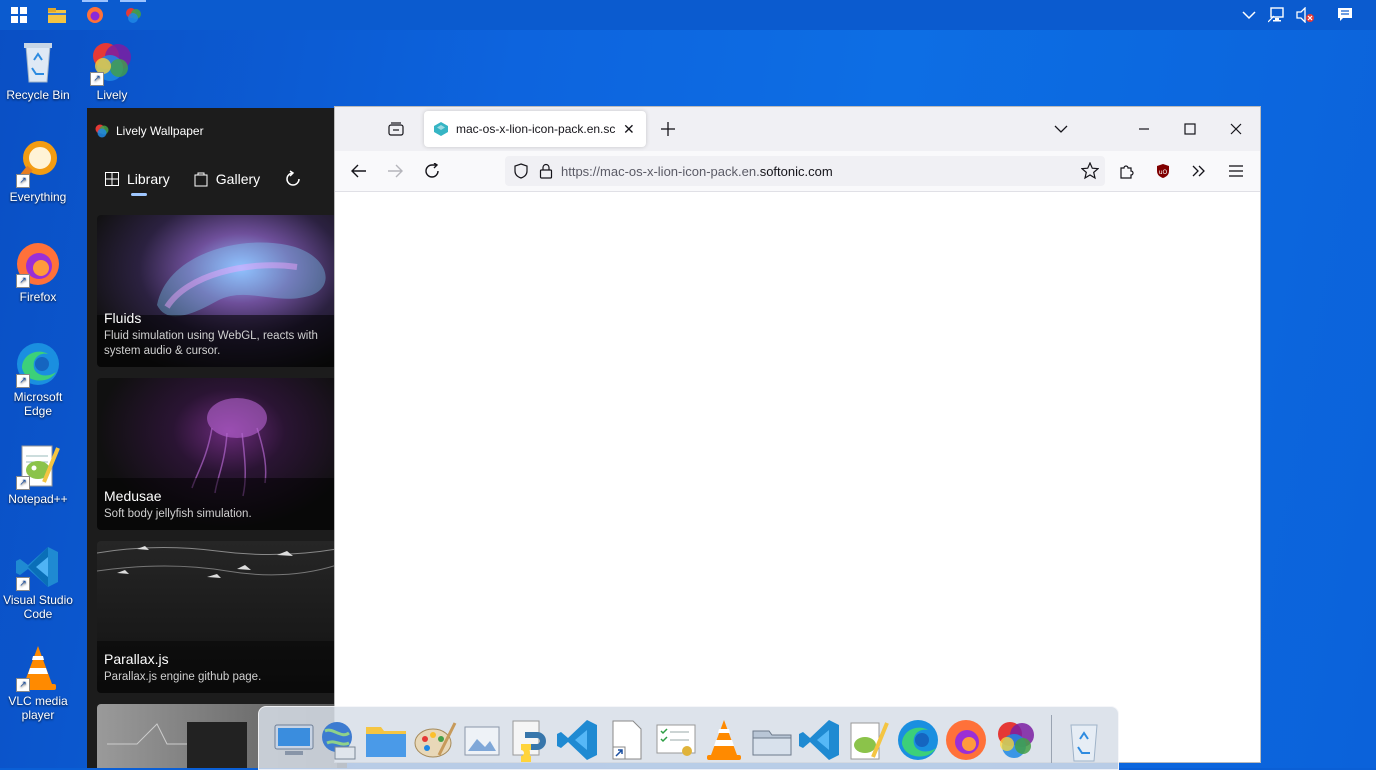 Image resolution: width=1376 pixels, height=770 pixels. What do you see at coordinates (629, 129) in the screenshot?
I see `close-tab-icon: ✕` at bounding box center [629, 129].